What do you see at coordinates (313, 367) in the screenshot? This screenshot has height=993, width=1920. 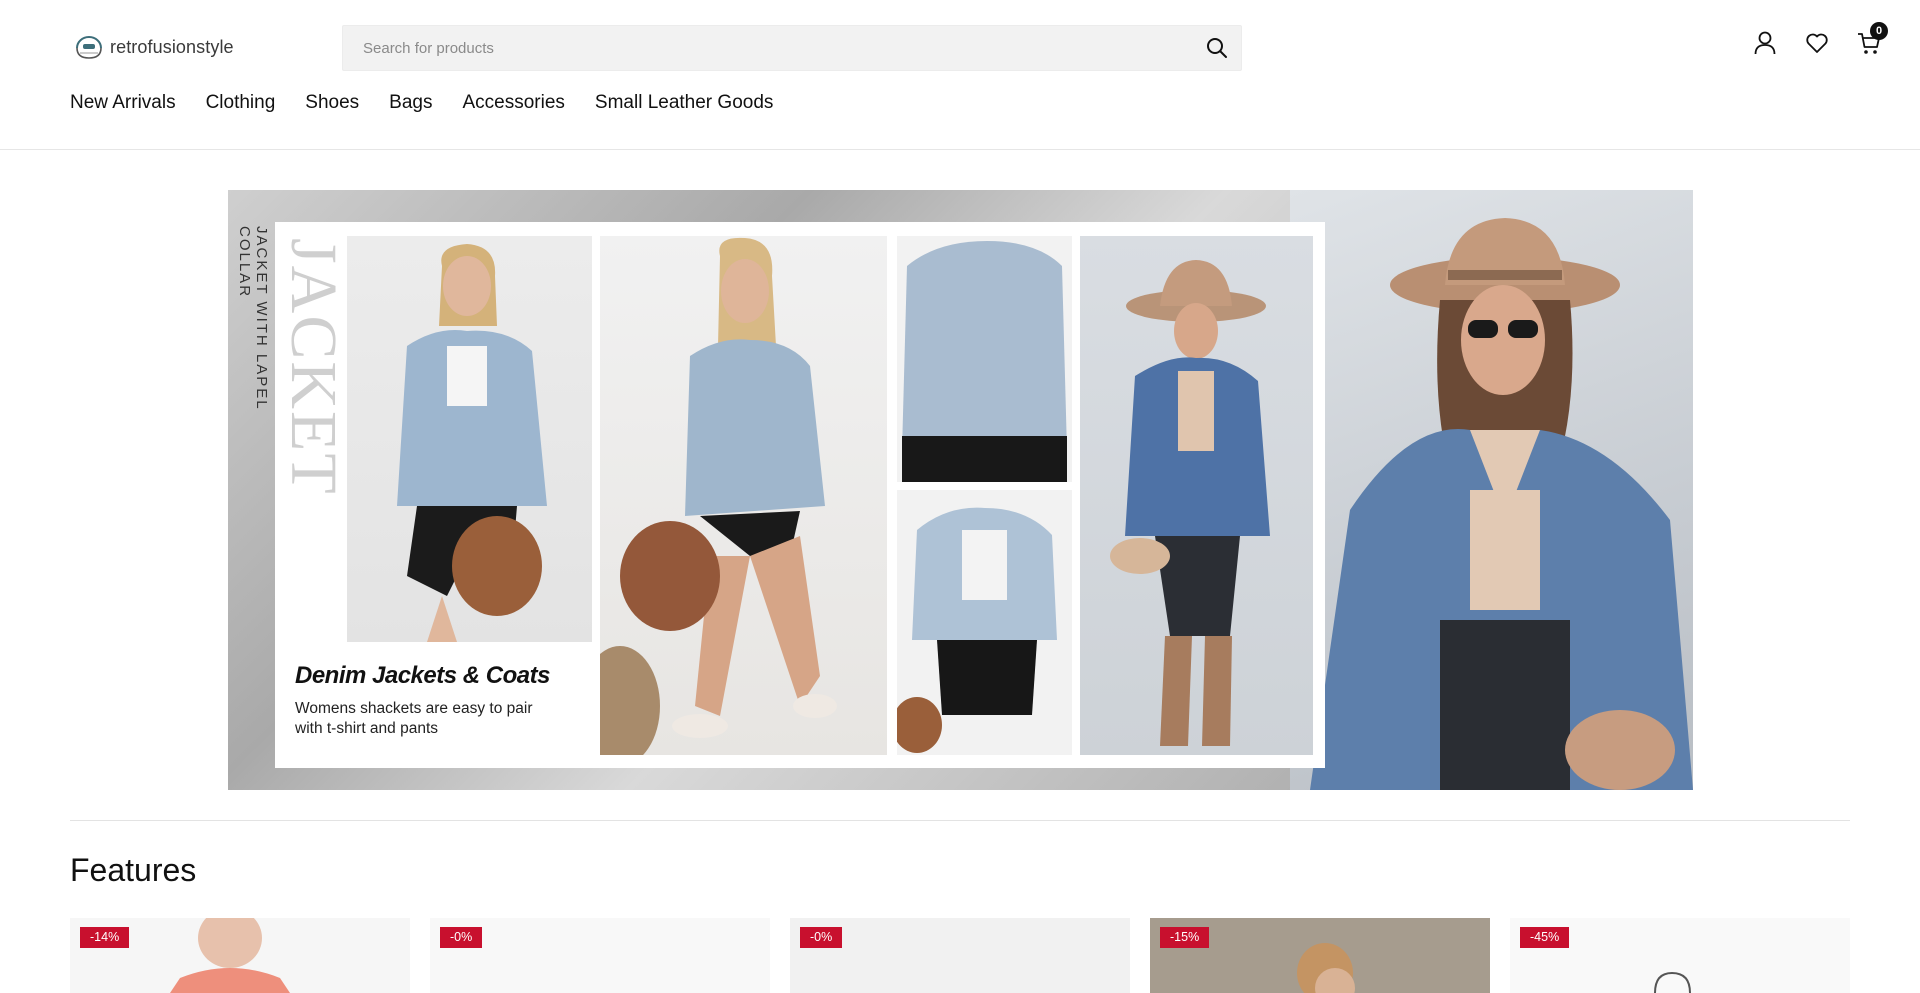 I see `hero-vertical-title: JACKET` at bounding box center [313, 367].